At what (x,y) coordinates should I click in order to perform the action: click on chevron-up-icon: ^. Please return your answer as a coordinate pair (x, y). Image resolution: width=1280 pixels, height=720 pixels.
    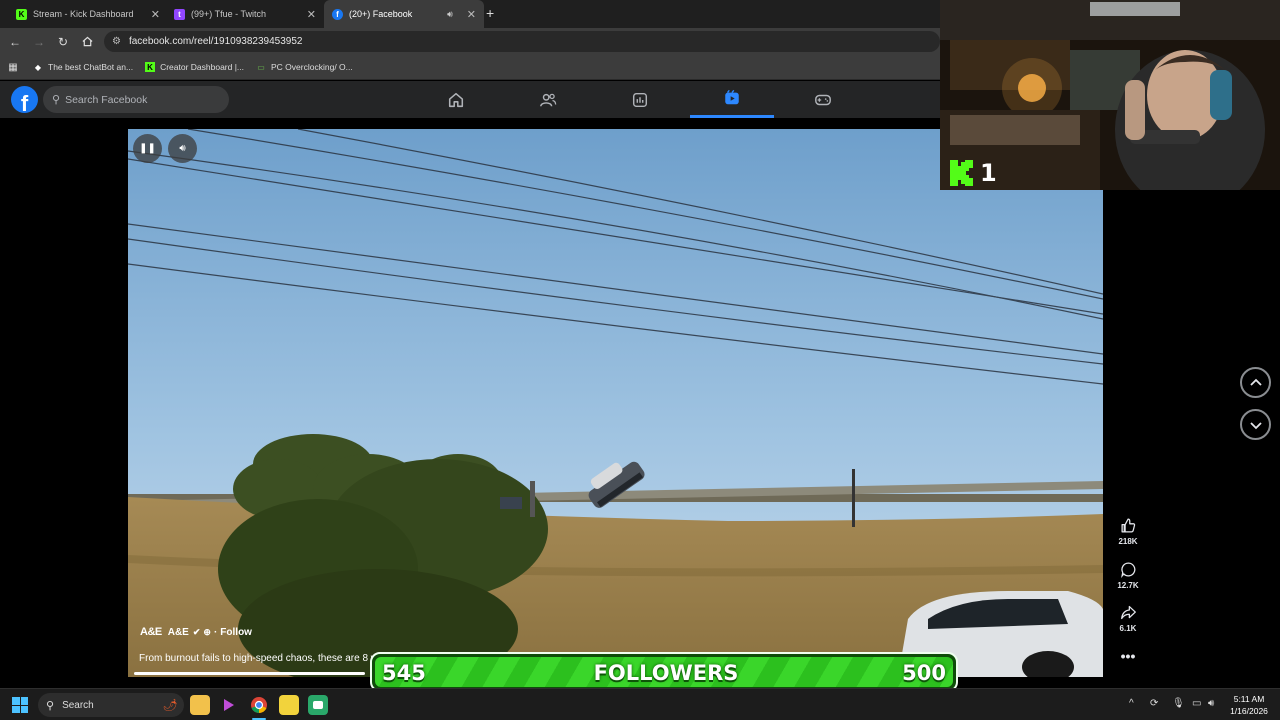
    Looking at the image, I should click on (1131, 703).